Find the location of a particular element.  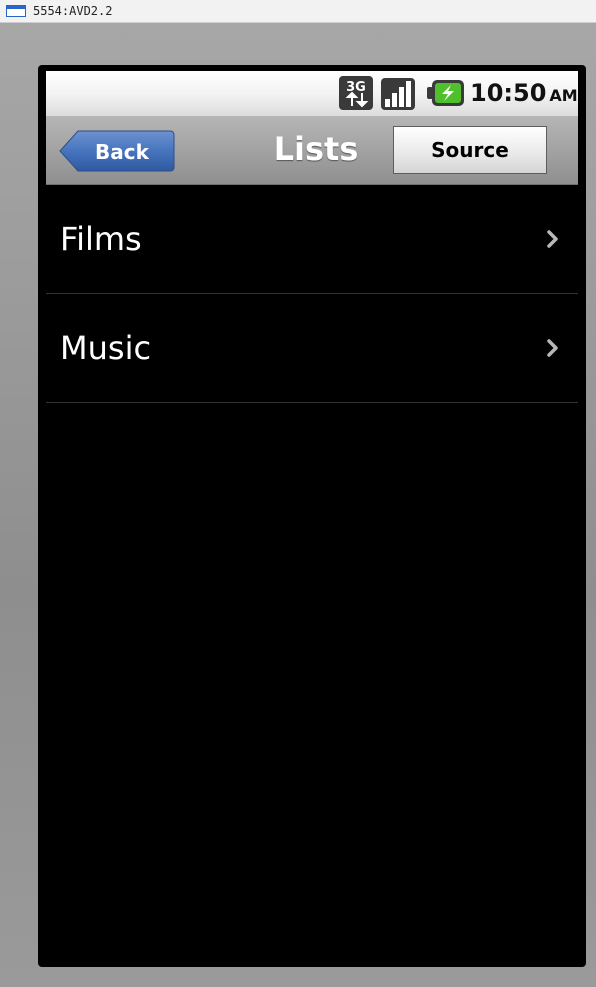

navigation-bar: Back Lists Source is located at coordinates (312, 150).